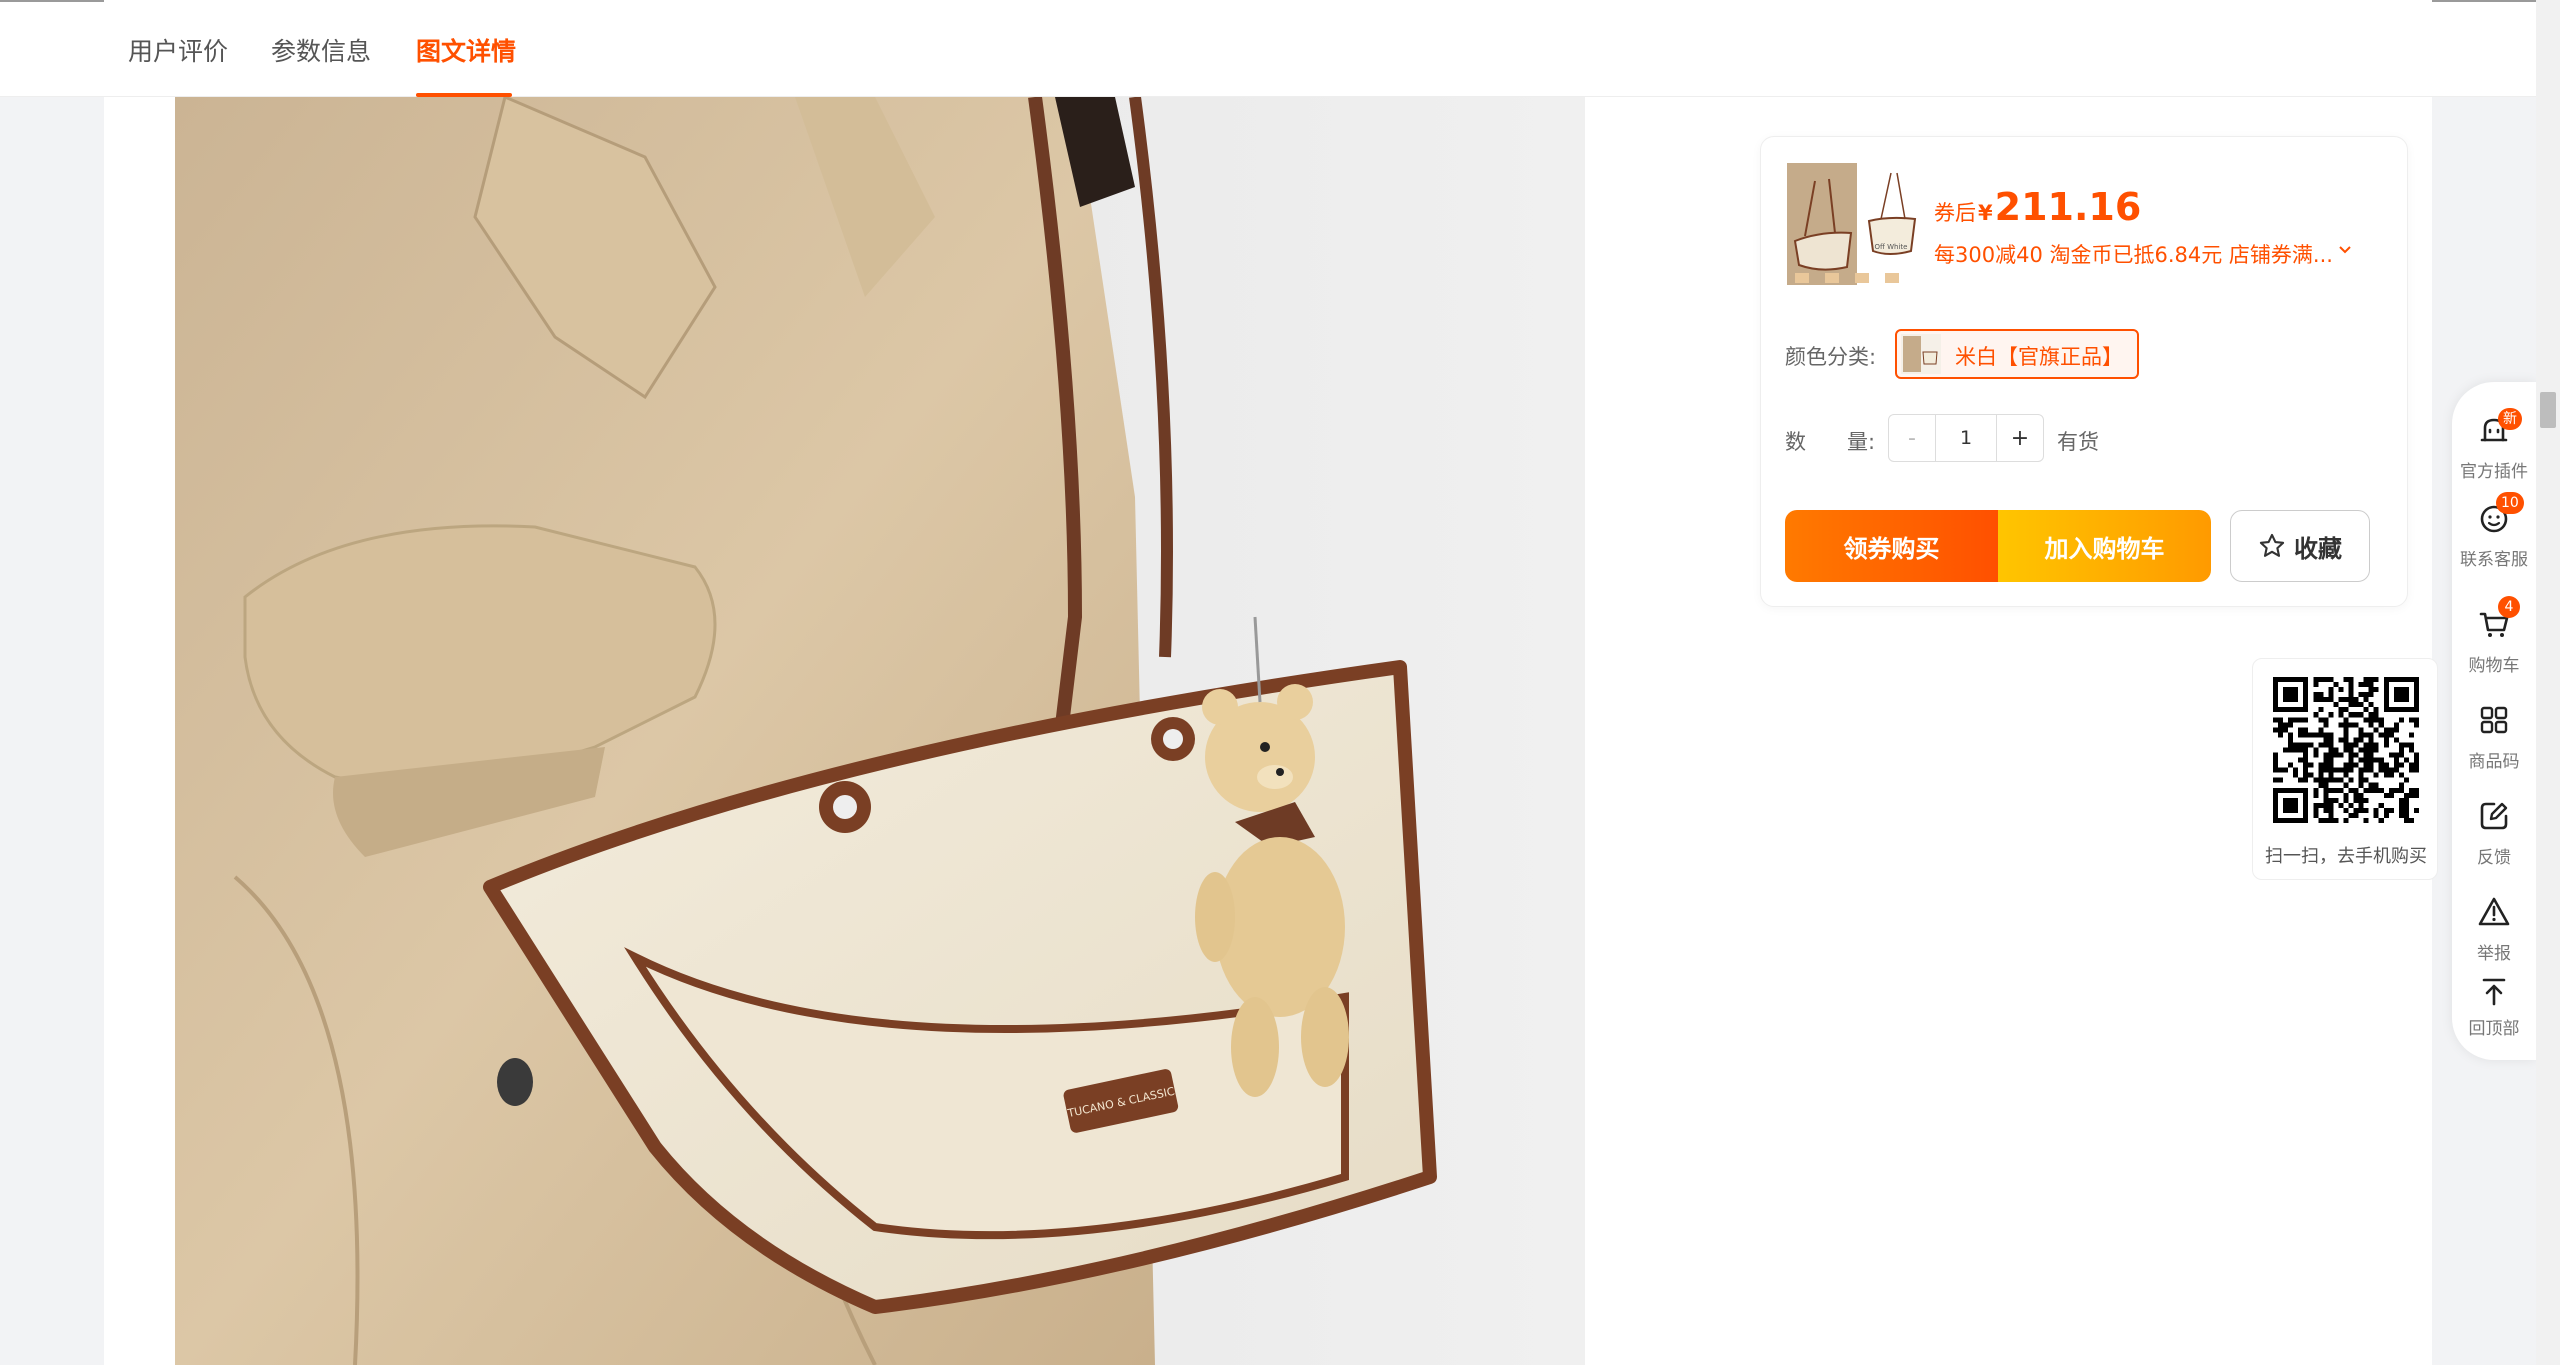 The width and height of the screenshot is (2560, 1365). I want to click on quantity-input, so click(1966, 438).